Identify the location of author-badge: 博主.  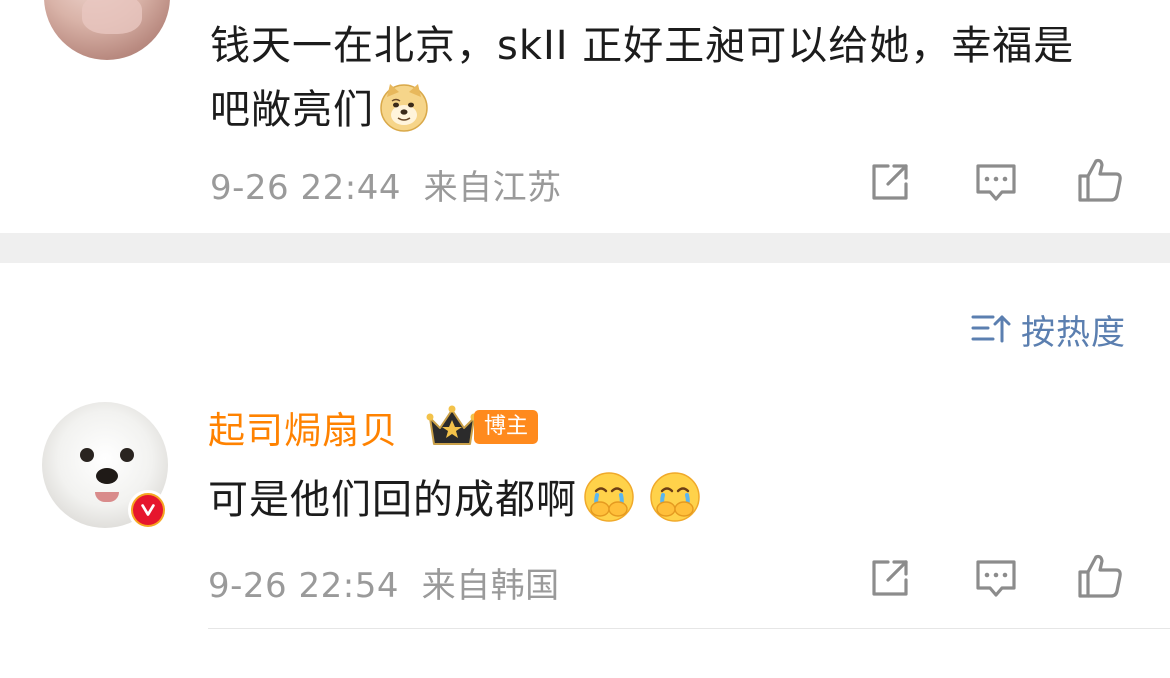
(506, 427).